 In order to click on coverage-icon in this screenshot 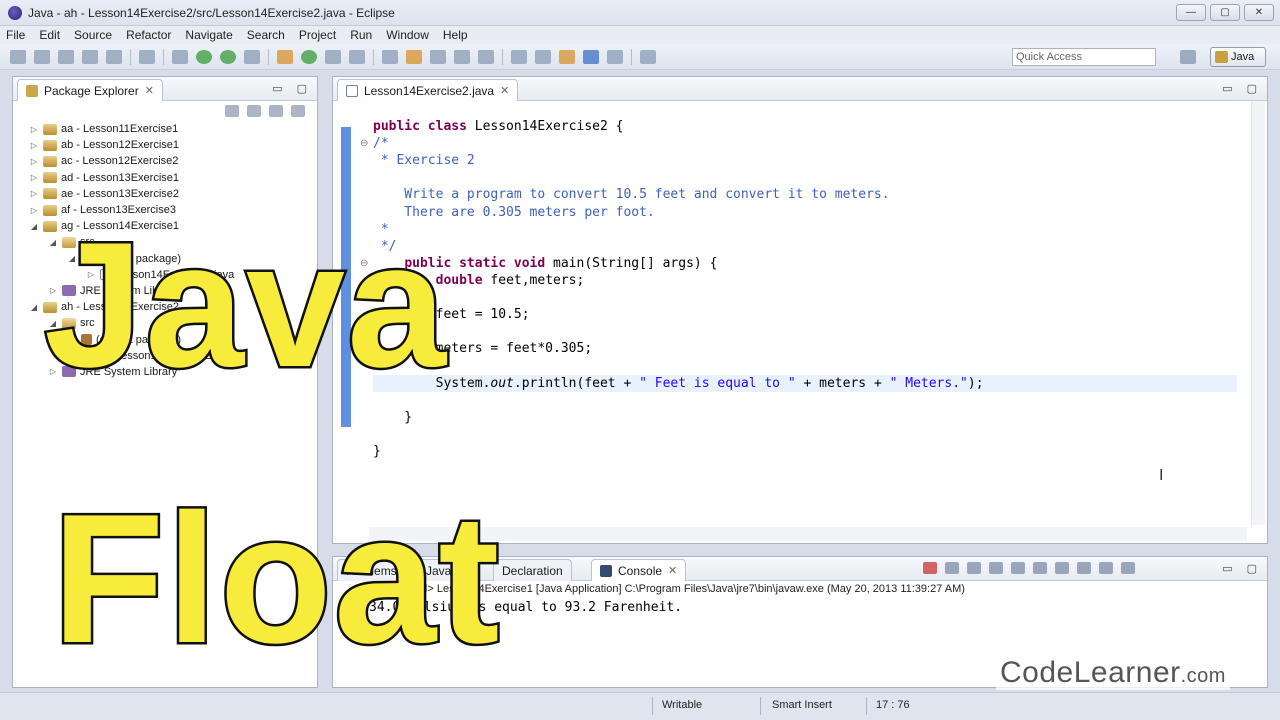, I will do `click(228, 56)`.